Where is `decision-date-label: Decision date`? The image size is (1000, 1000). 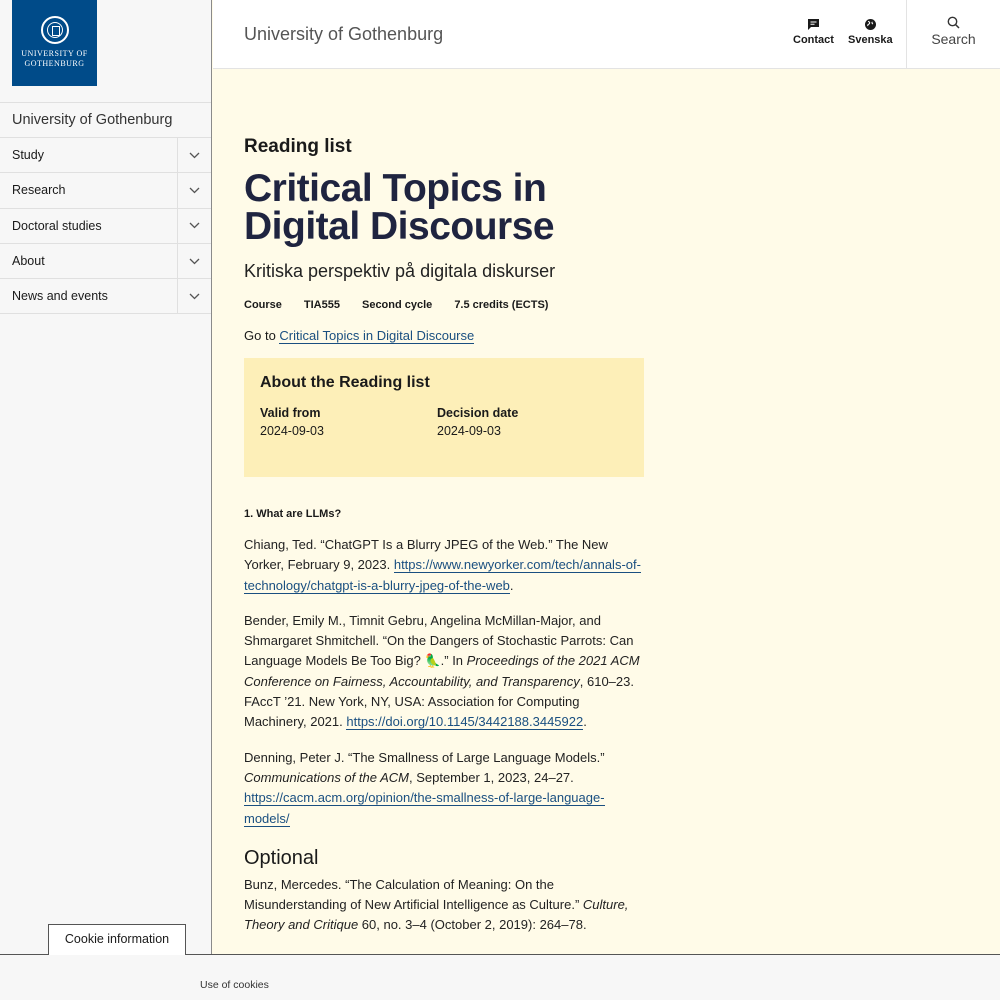
decision-date-label: Decision date is located at coordinates (478, 413).